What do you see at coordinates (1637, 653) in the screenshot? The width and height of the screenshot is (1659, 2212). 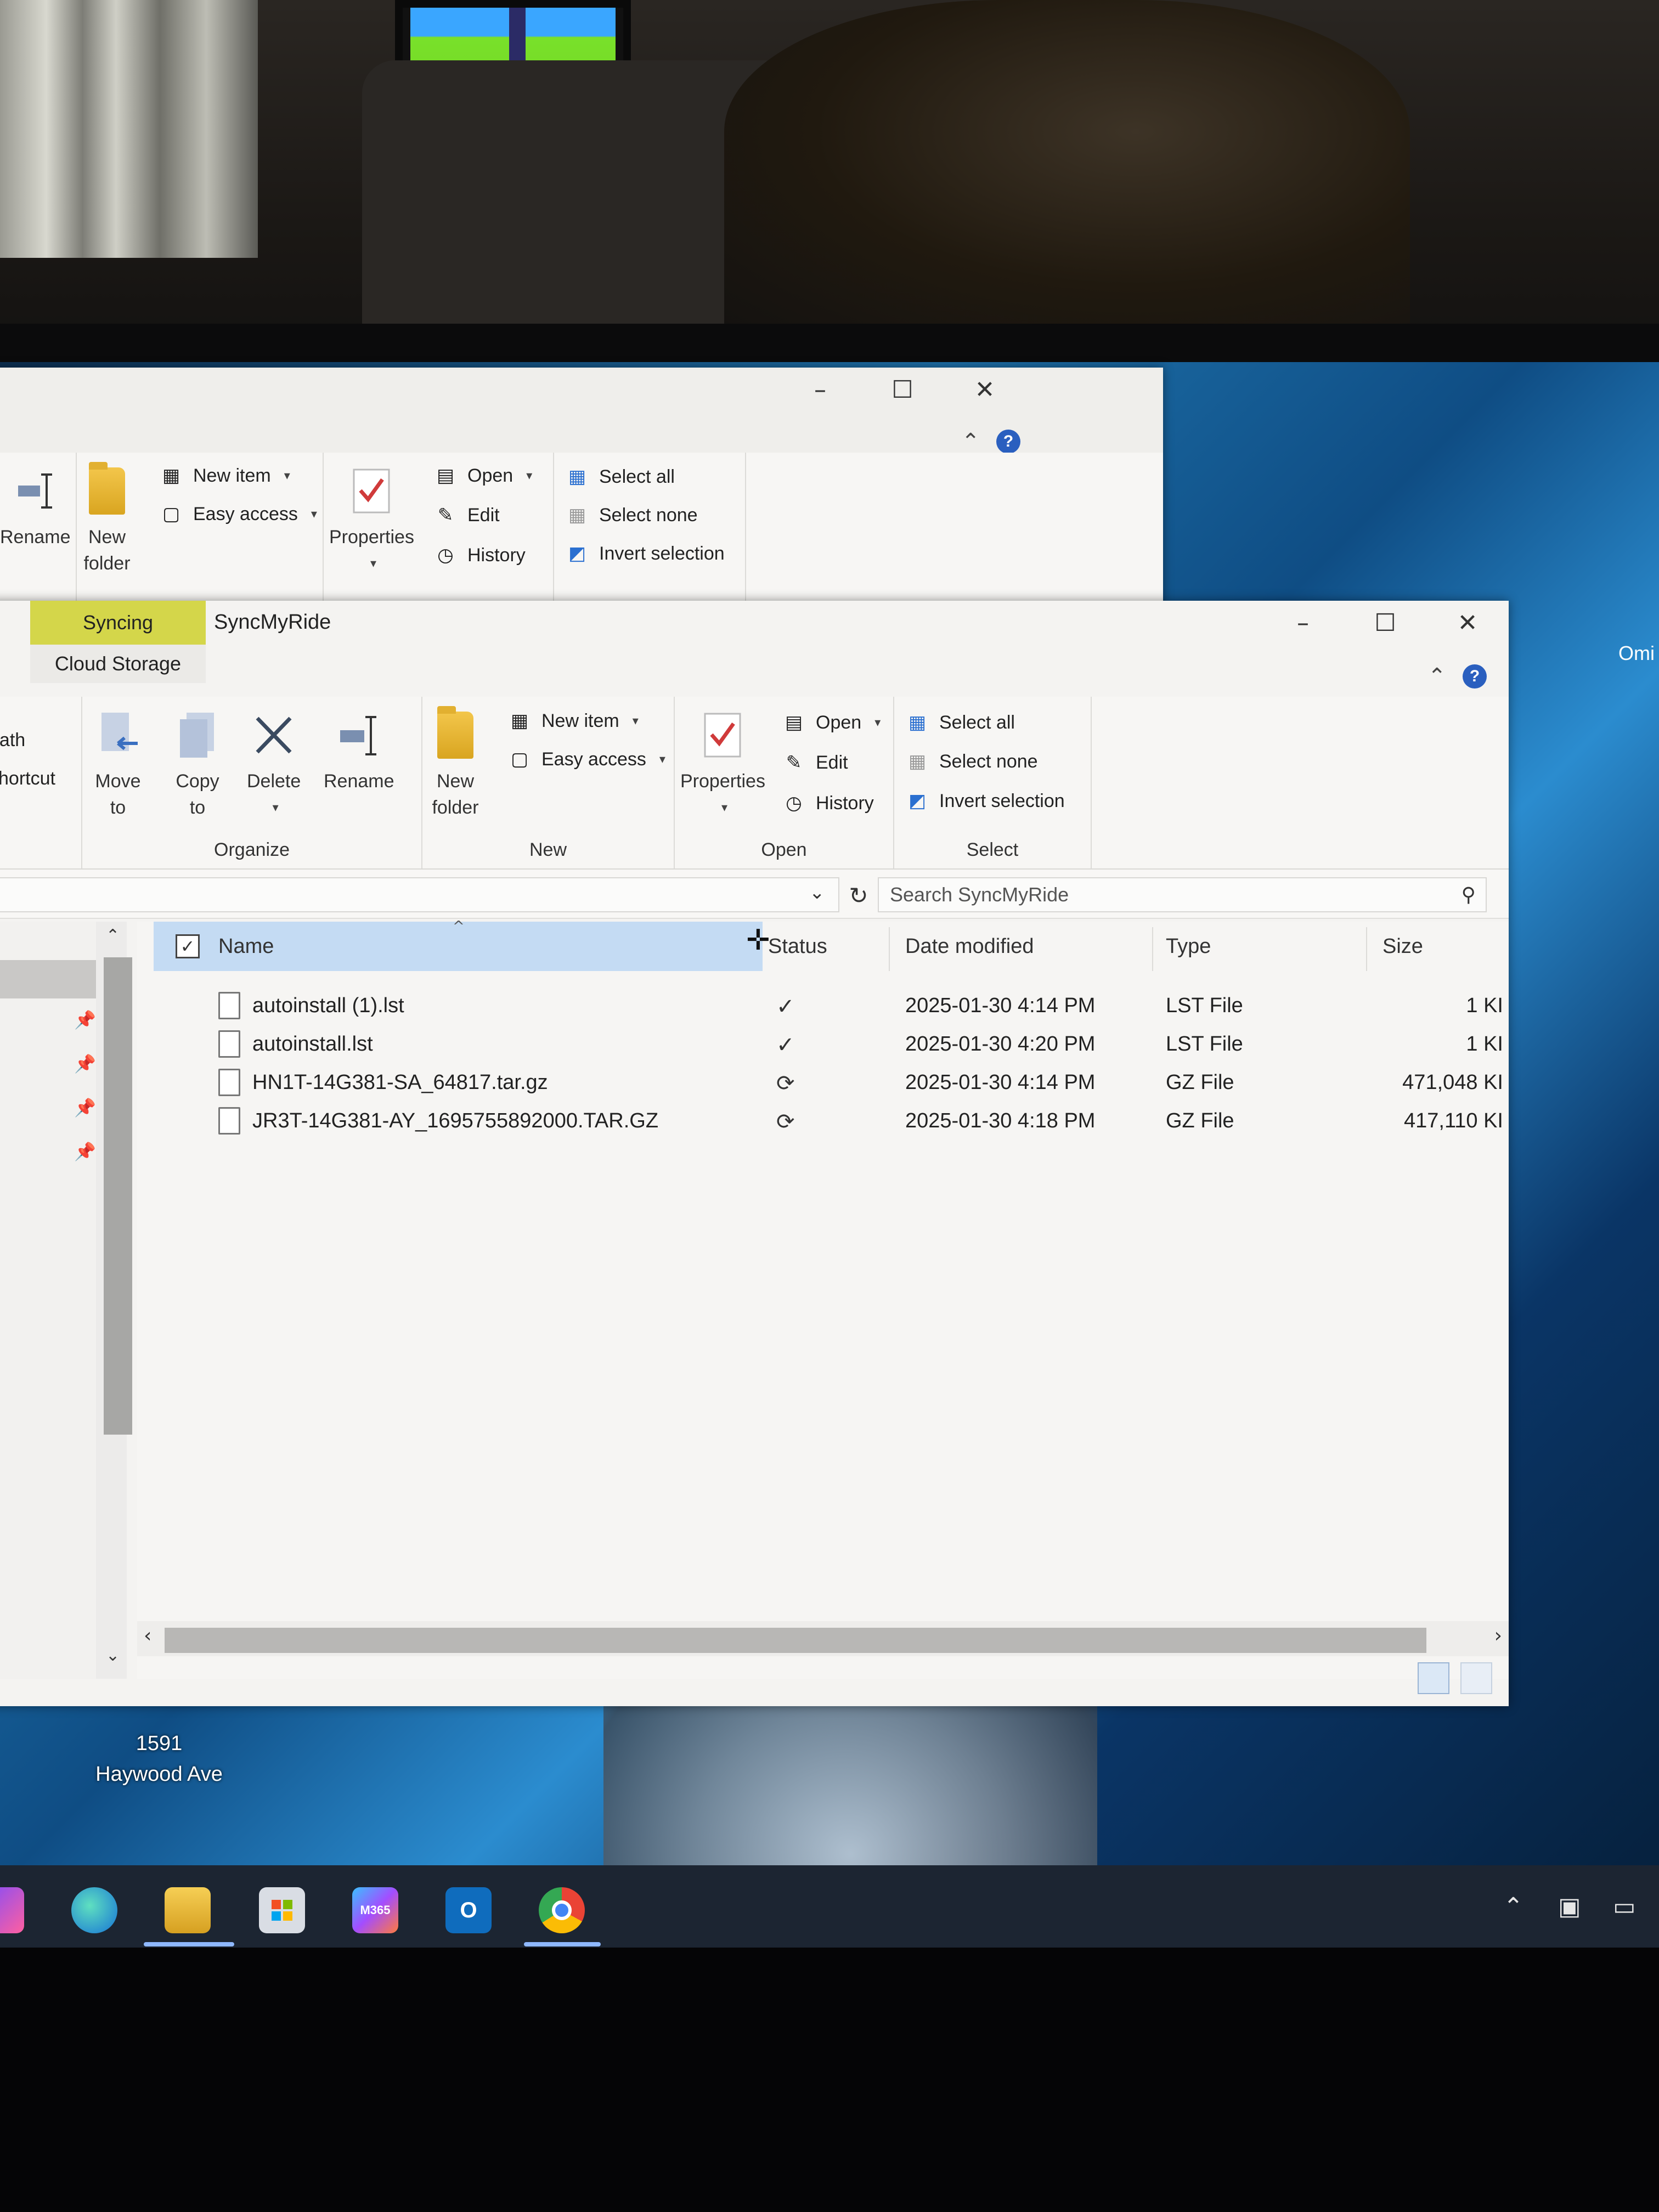 I see `desktop-icon-label: Omi` at bounding box center [1637, 653].